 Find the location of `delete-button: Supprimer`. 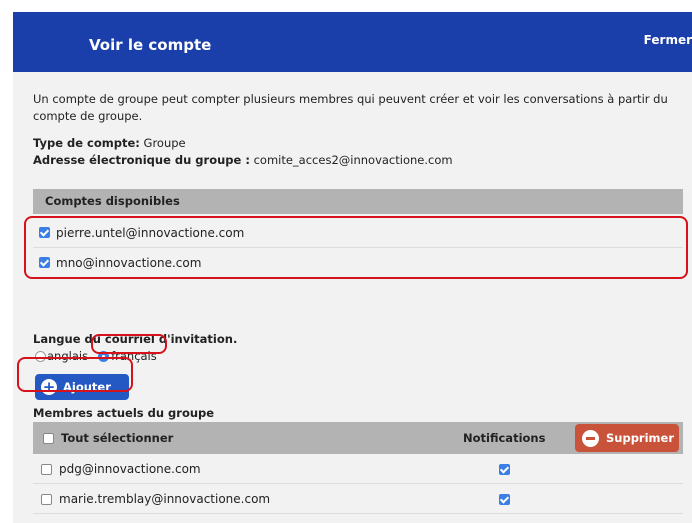

delete-button: Supprimer is located at coordinates (627, 438).